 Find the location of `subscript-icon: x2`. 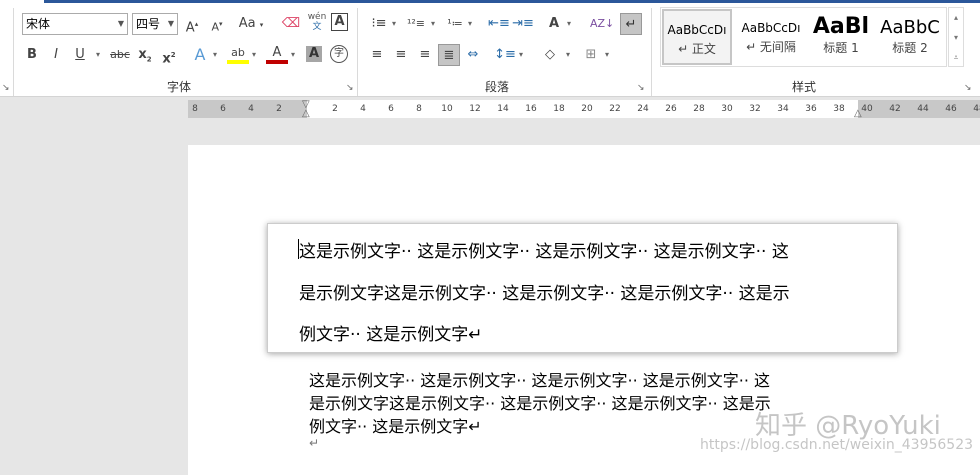

subscript-icon: x2 is located at coordinates (145, 55).